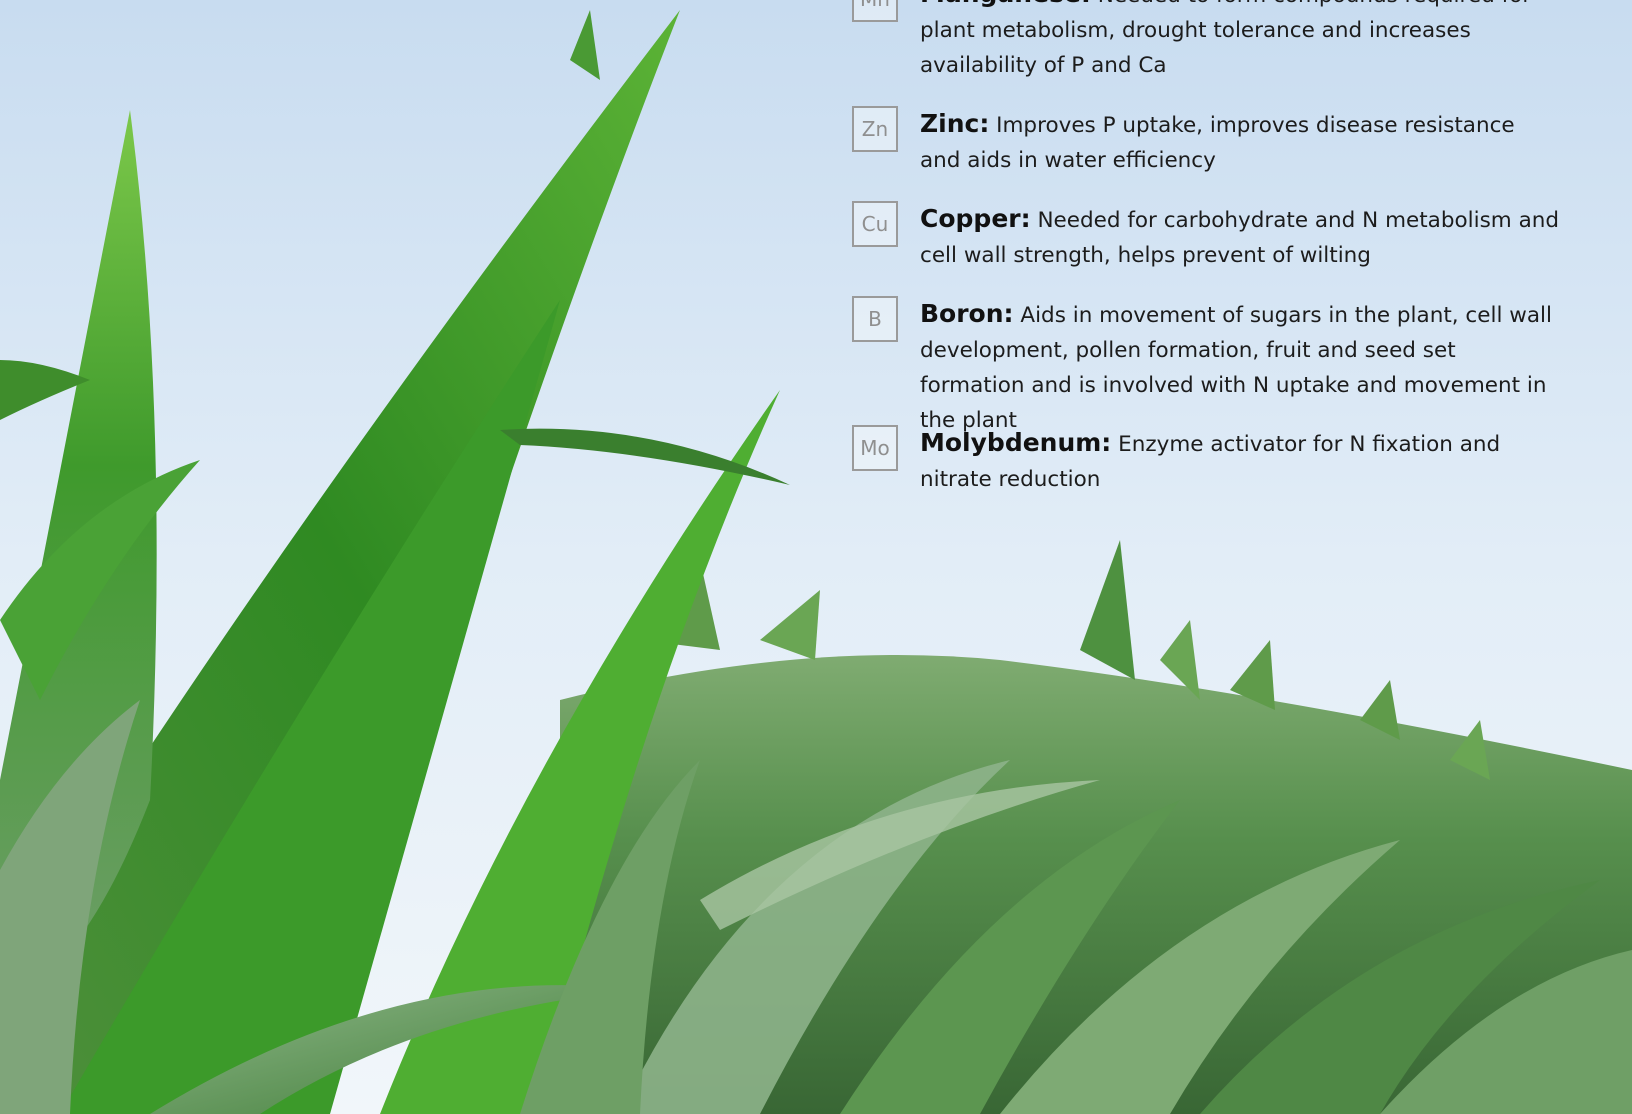 This screenshot has height=1114, width=1632. I want to click on element-symbol-box: Cu, so click(875, 224).